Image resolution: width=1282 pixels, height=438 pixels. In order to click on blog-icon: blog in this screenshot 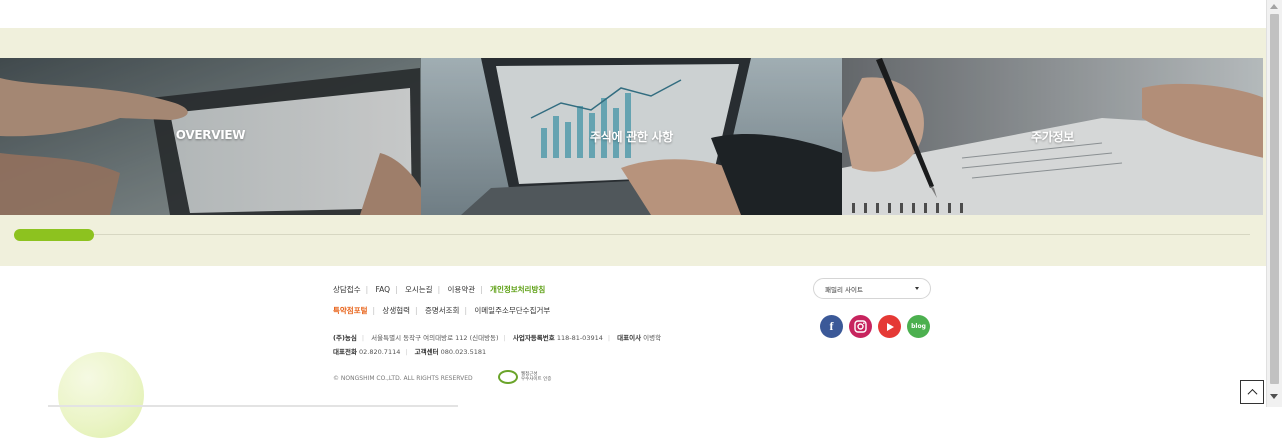, I will do `click(918, 326)`.